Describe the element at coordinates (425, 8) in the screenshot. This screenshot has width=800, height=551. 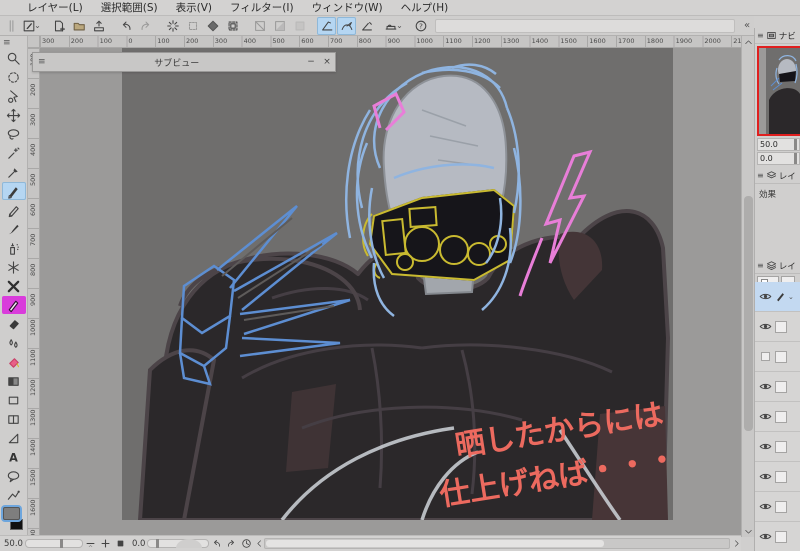
I see `menu-item-6: ヘルプ(H)` at that location.